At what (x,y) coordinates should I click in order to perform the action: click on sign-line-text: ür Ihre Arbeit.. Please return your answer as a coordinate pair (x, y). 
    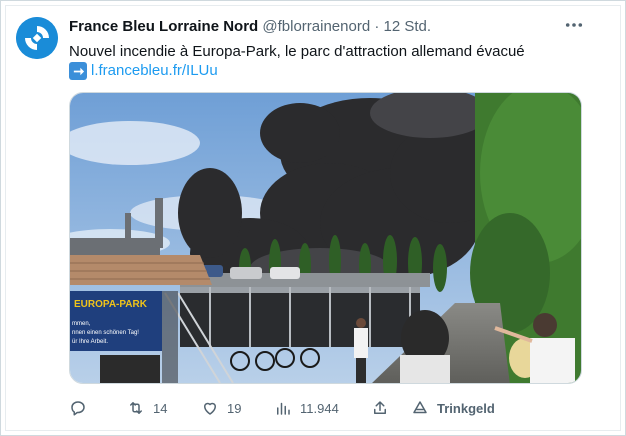
    Looking at the image, I should click on (90, 342).